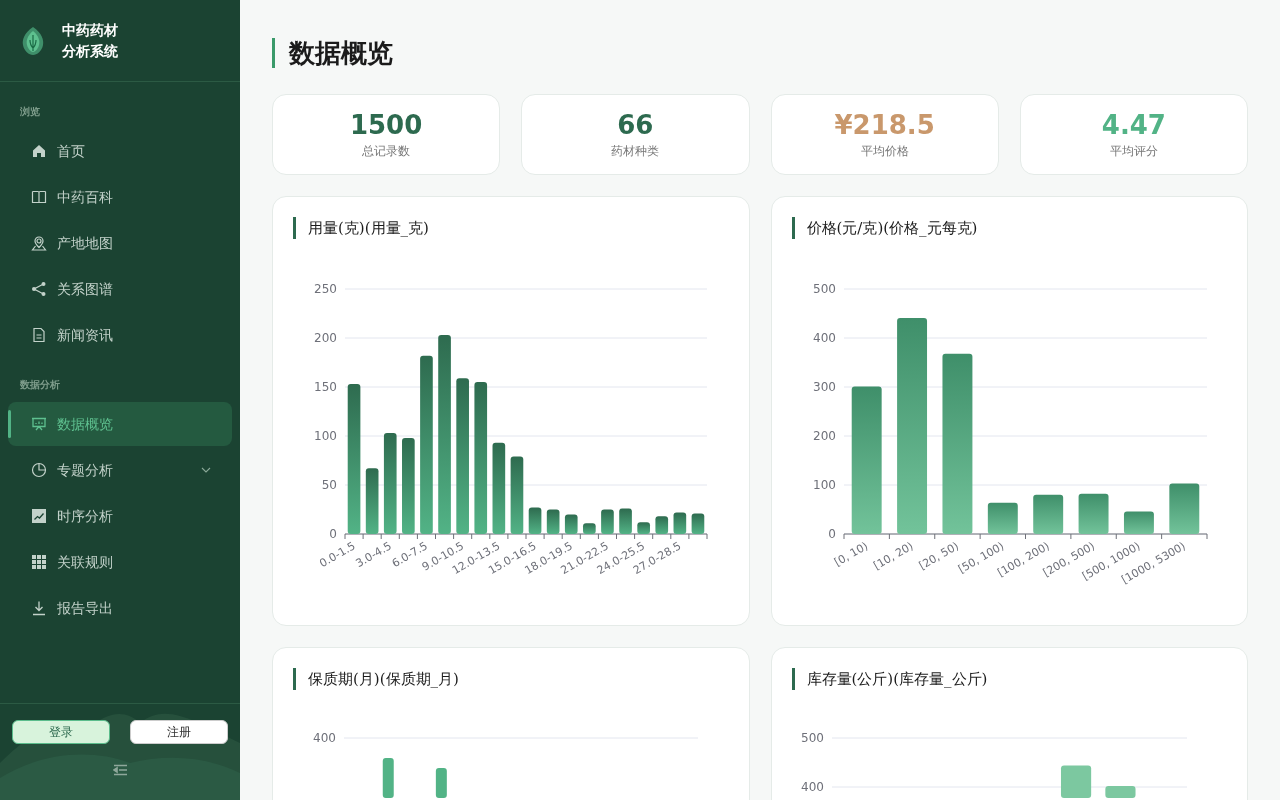  Describe the element at coordinates (329, 485) in the screenshot. I see `axis-label: 50` at that location.